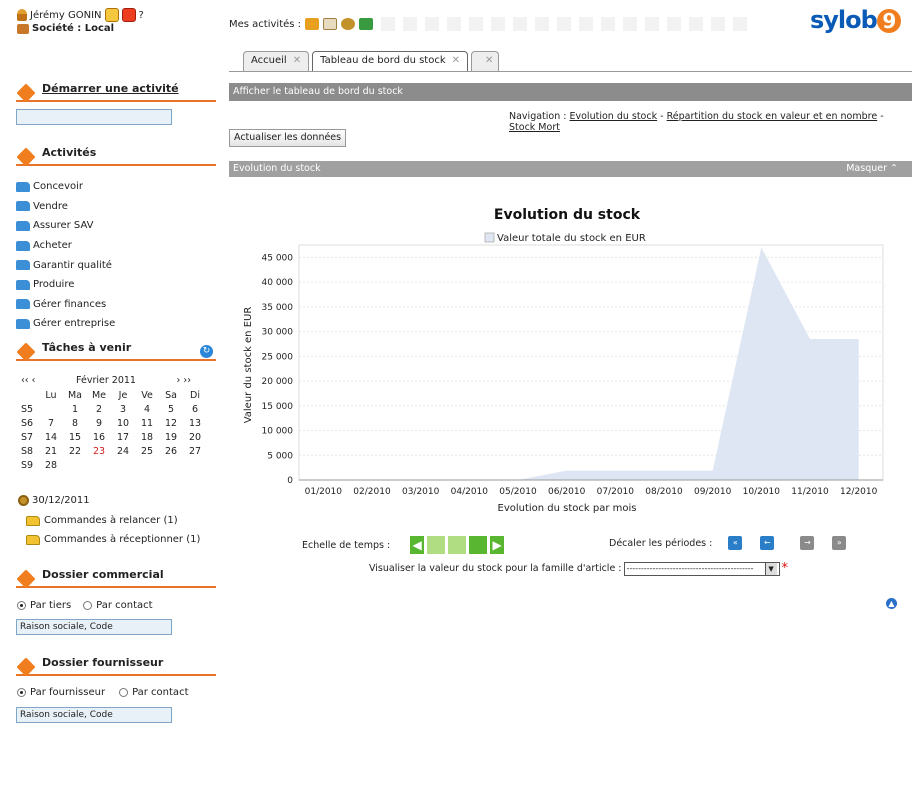 Image resolution: width=912 pixels, height=794 pixels. I want to click on activity-item: Gérer finances, so click(65, 305).